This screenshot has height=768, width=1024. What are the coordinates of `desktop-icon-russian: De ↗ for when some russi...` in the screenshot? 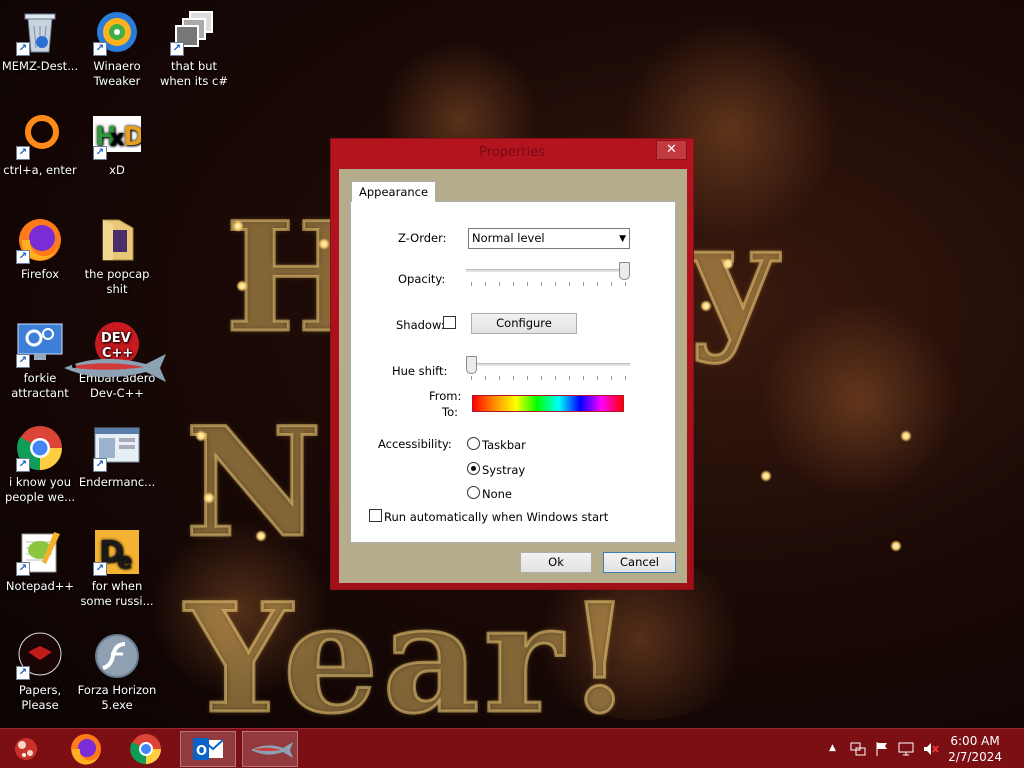 It's located at (117, 568).